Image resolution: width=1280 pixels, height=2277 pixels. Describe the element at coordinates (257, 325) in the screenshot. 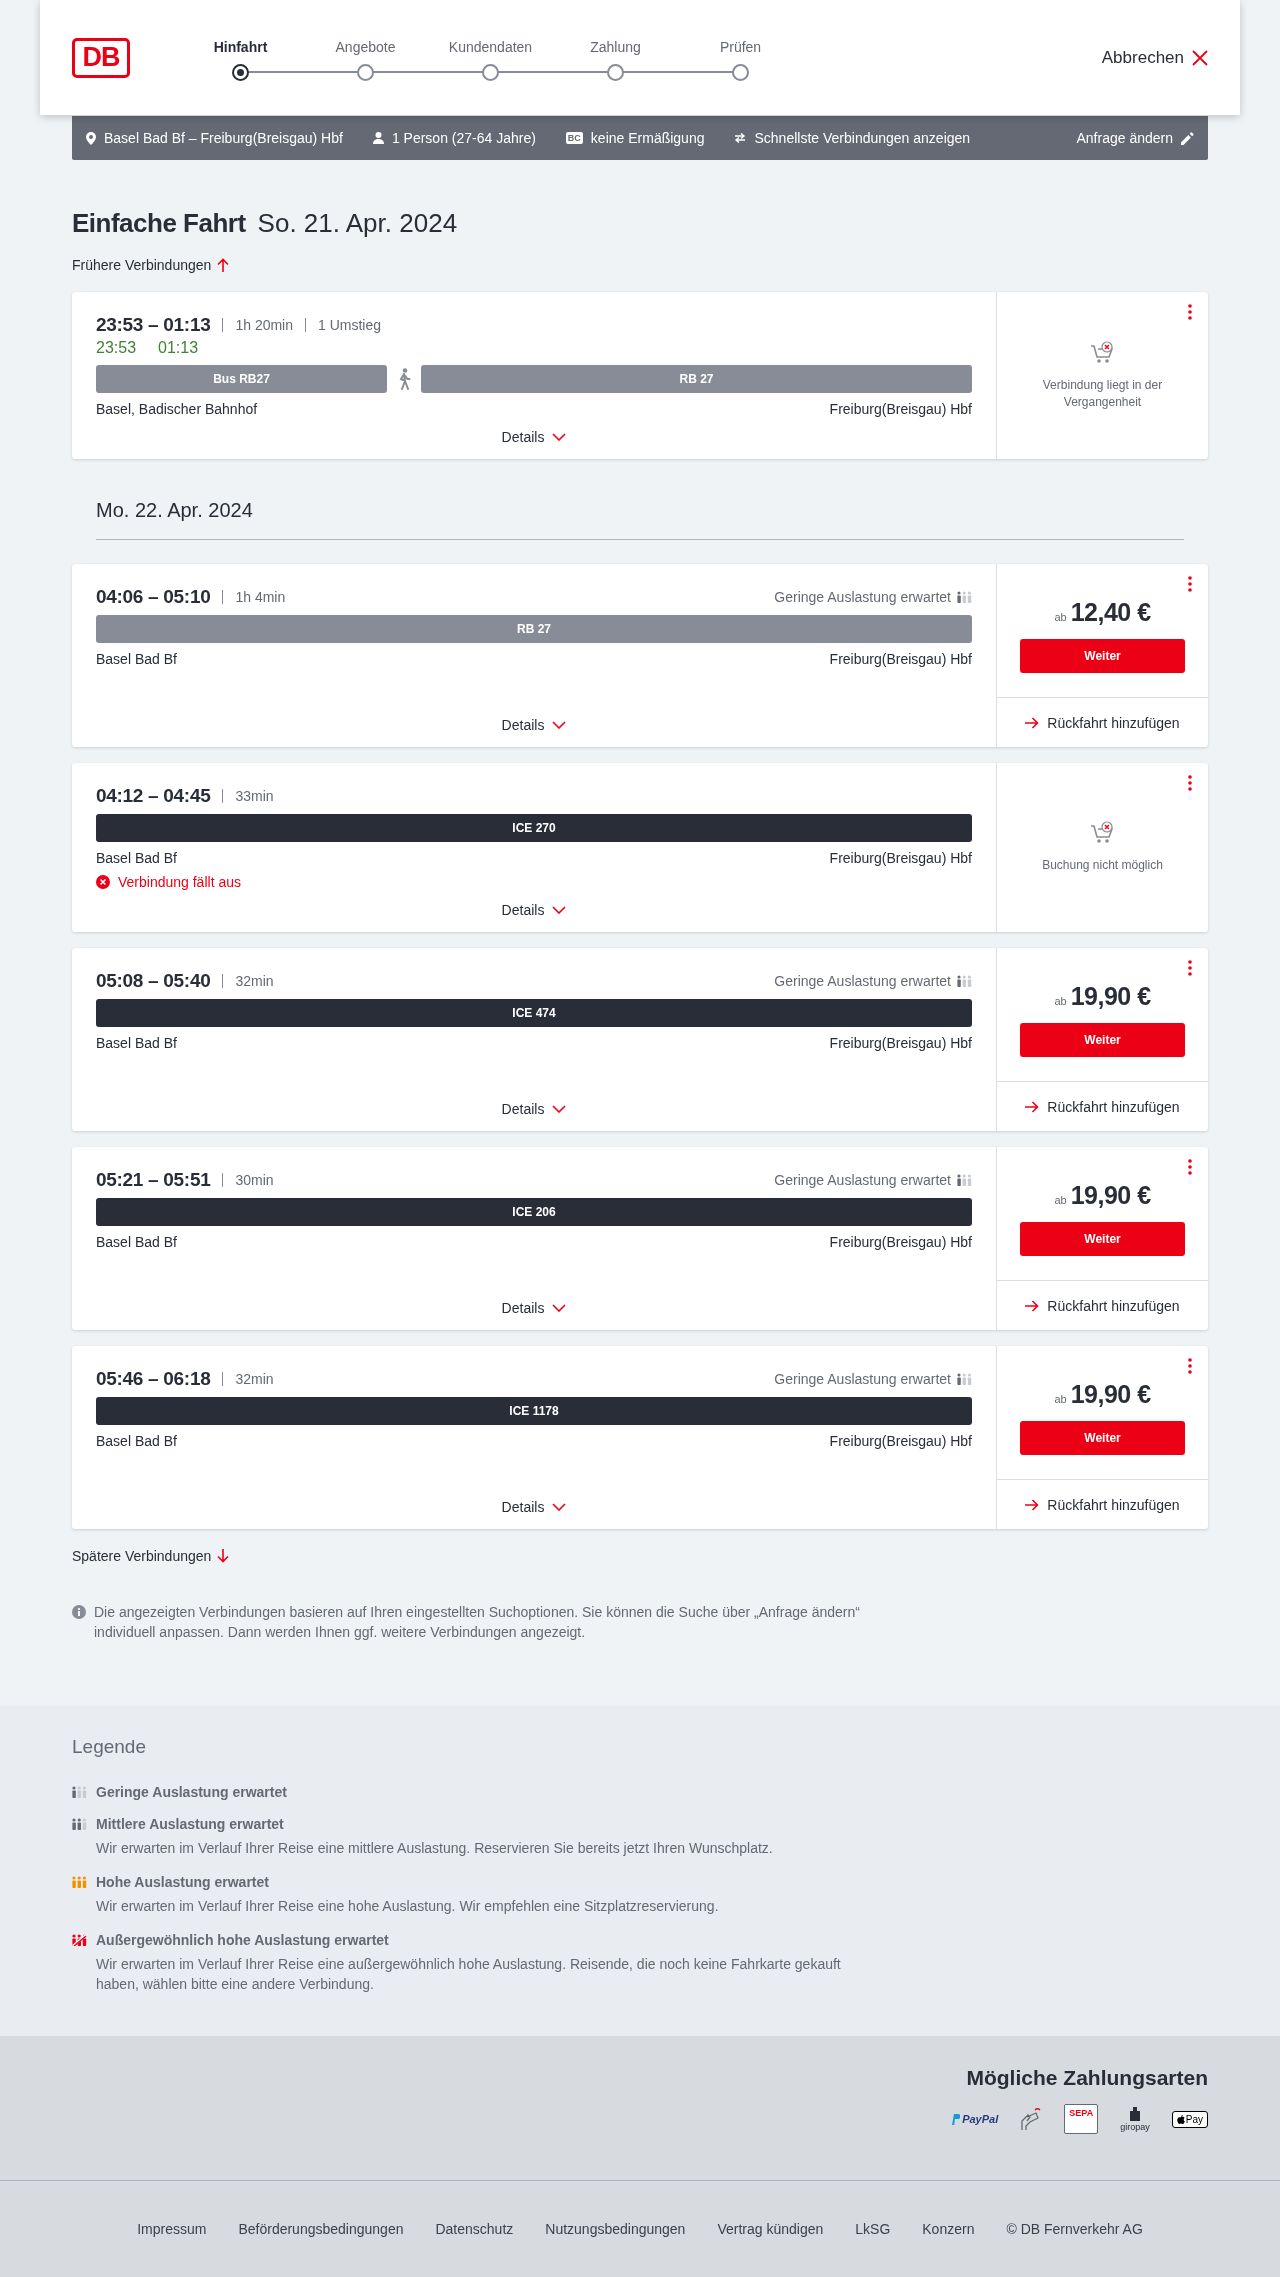

I see `duration: 1h 20min` at that location.